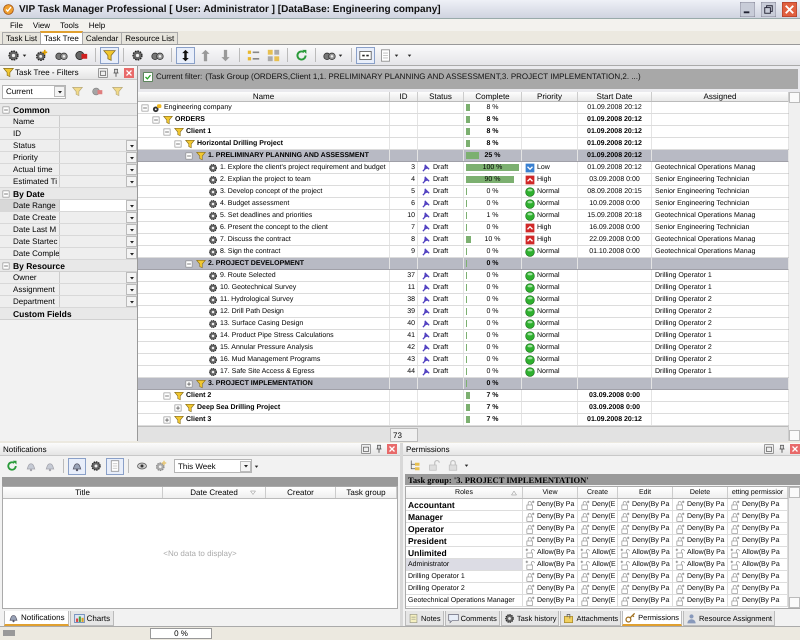 This screenshot has width=800, height=640. What do you see at coordinates (453, 618) in the screenshot?
I see `comment-icon` at bounding box center [453, 618].